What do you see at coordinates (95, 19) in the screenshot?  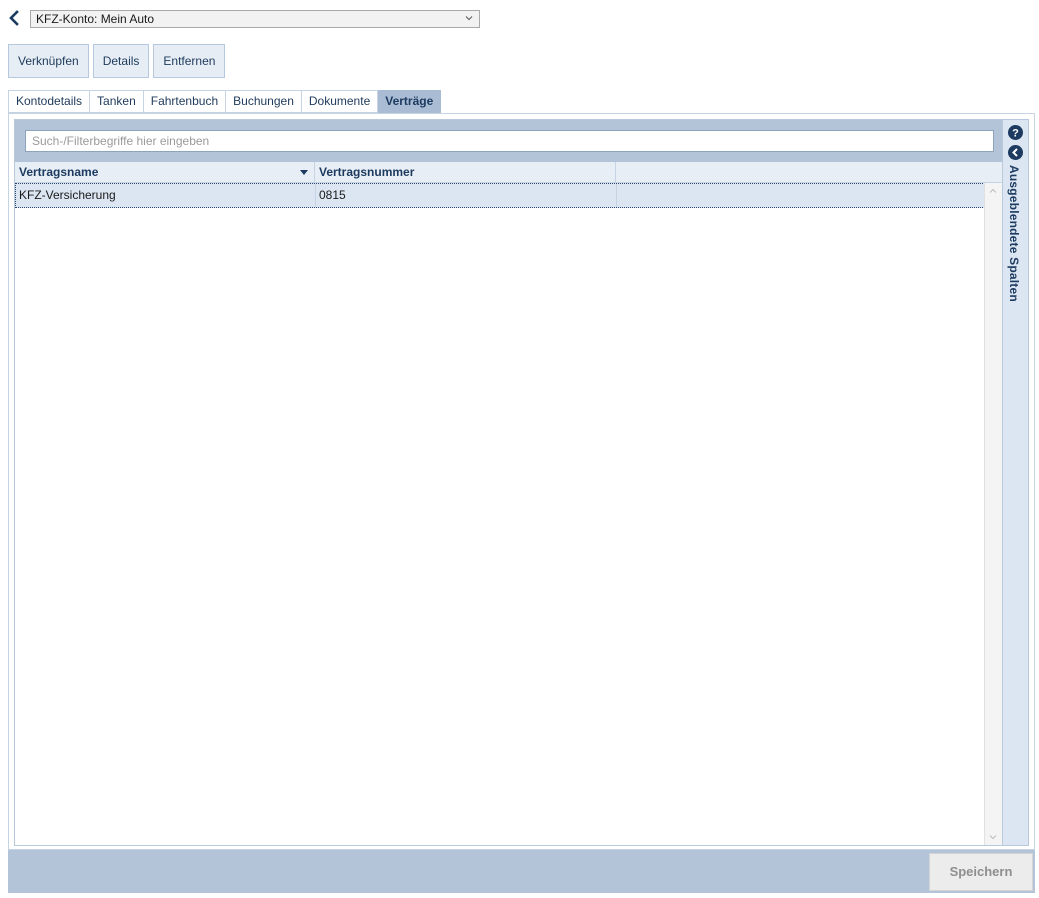 I see `account-select-value: KFZ-Konto: Mein Auto` at bounding box center [95, 19].